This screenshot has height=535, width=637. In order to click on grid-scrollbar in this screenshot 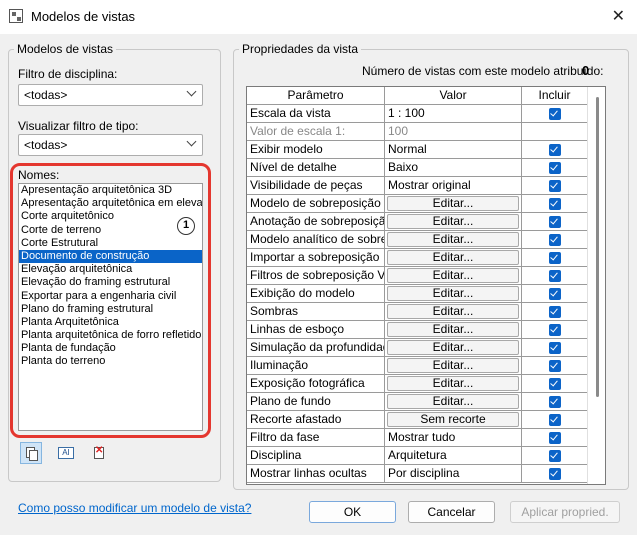, I will do `click(596, 285)`.